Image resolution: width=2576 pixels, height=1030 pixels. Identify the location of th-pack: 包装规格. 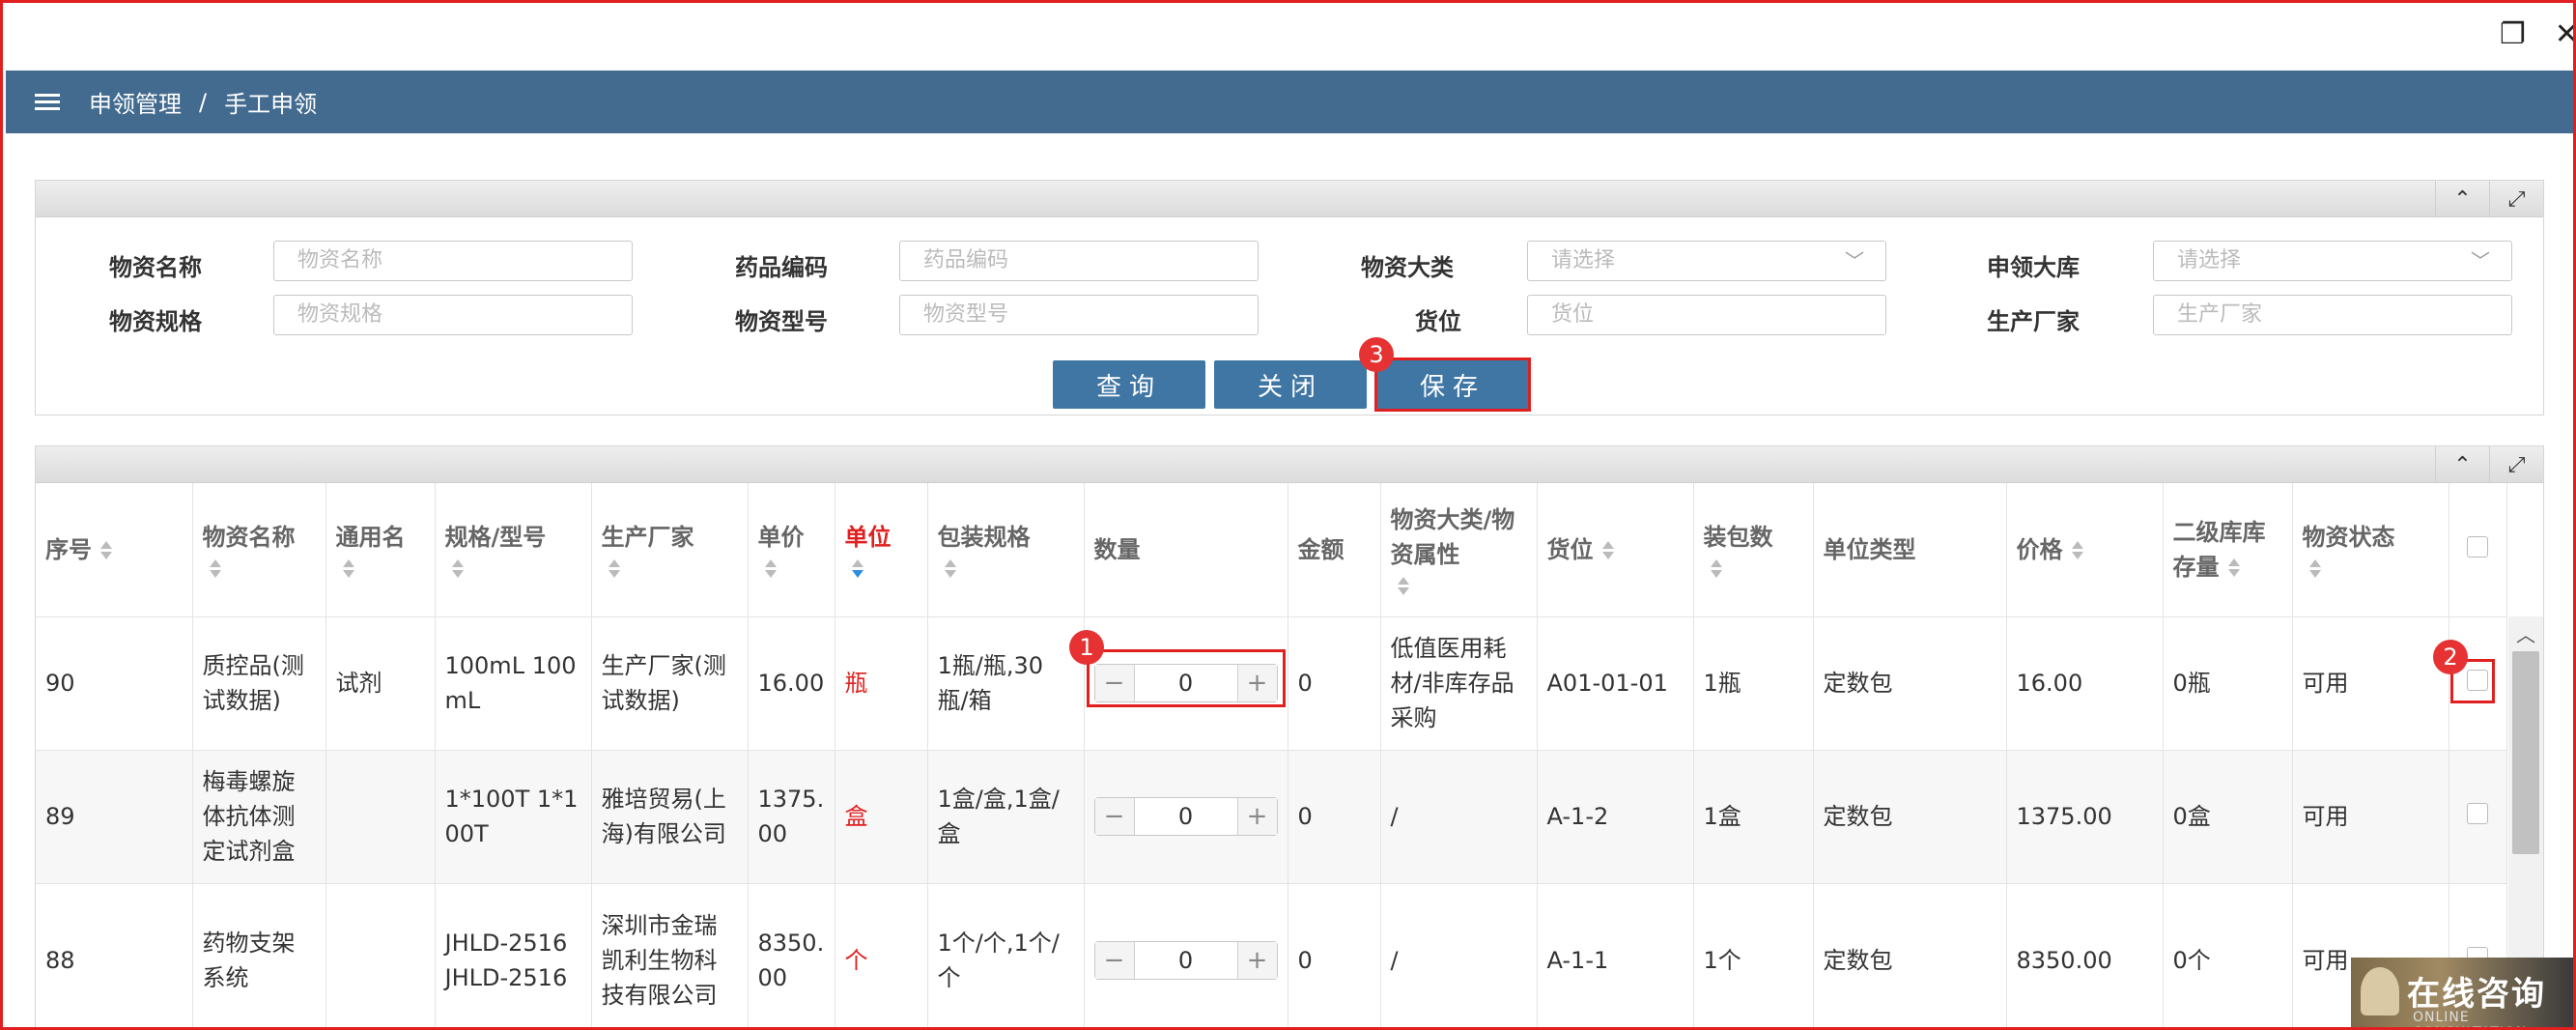
(1006, 550).